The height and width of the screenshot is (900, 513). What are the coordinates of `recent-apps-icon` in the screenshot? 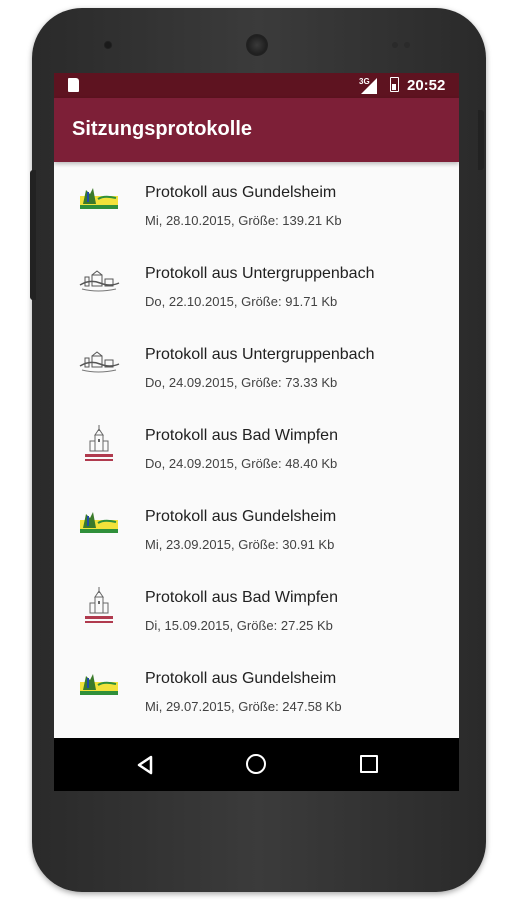 It's located at (369, 764).